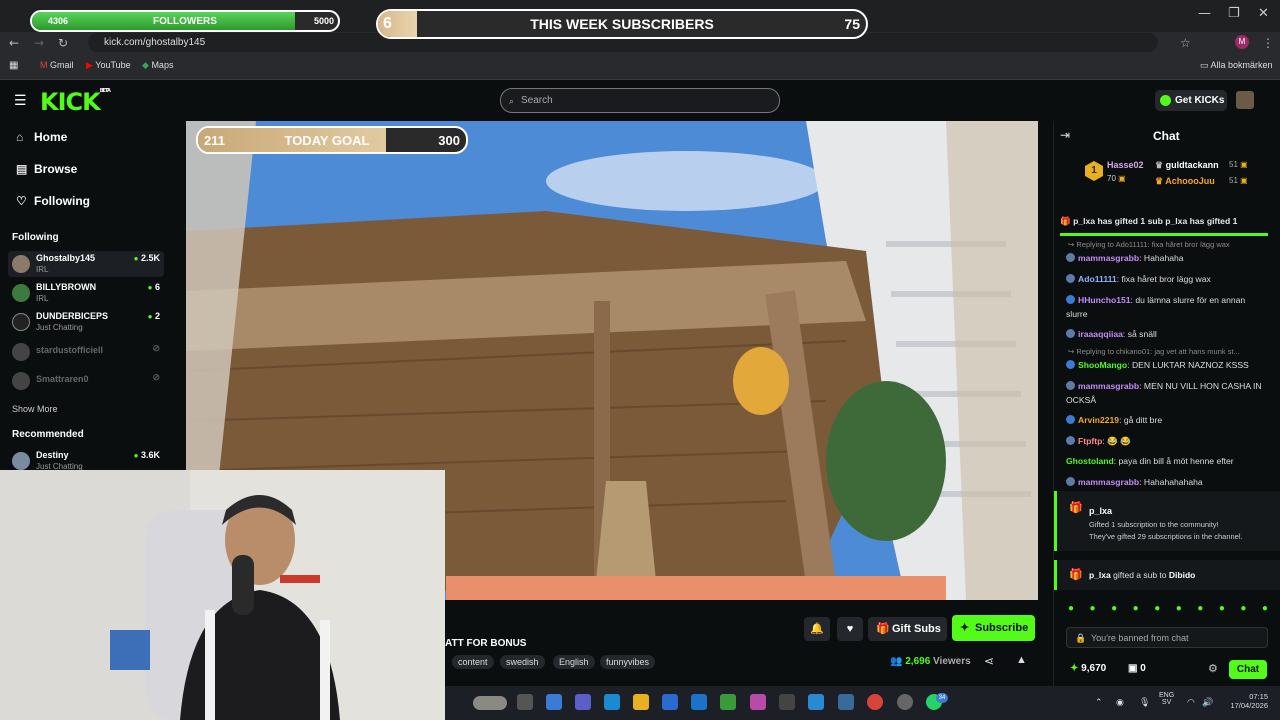 Image resolution: width=1280 pixels, height=720 pixels. What do you see at coordinates (1137, 668) in the screenshot?
I see `channel-points: ▣ 0` at bounding box center [1137, 668].